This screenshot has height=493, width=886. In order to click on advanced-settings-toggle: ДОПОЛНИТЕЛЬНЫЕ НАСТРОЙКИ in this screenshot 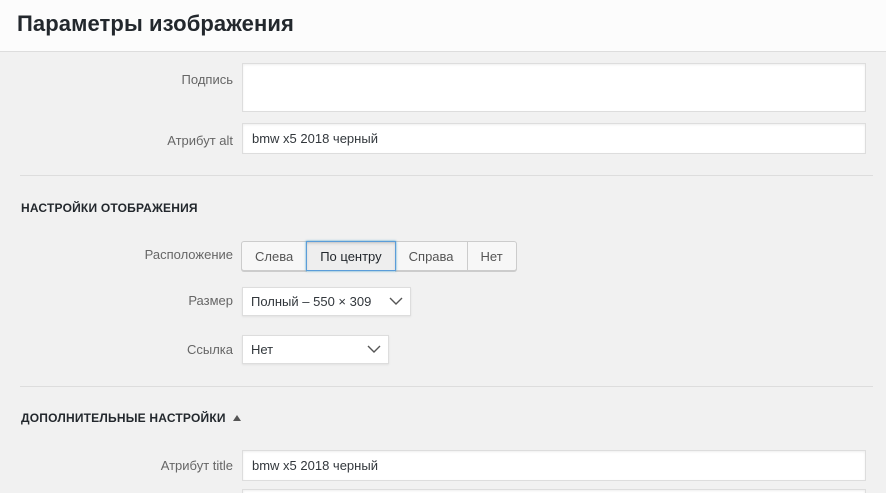, I will do `click(131, 418)`.